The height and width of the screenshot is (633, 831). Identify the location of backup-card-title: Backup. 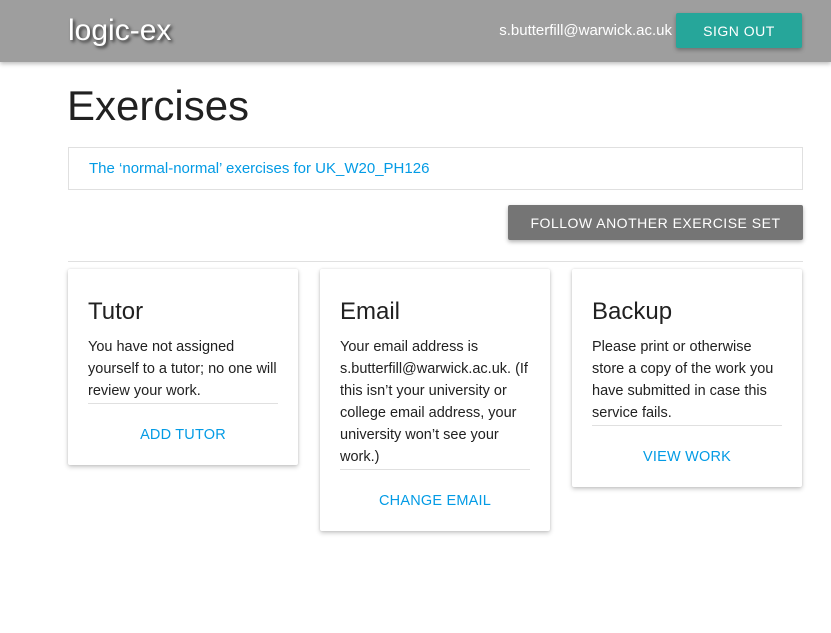
(632, 311).